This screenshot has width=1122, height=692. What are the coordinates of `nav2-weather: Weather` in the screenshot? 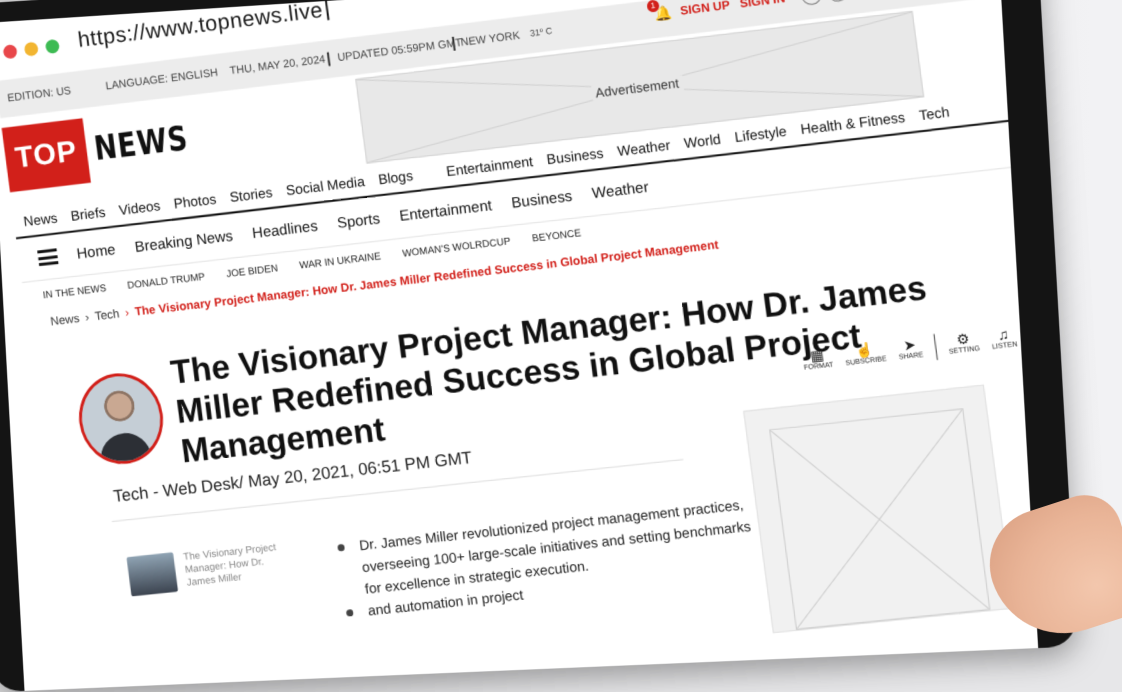 It's located at (620, 190).